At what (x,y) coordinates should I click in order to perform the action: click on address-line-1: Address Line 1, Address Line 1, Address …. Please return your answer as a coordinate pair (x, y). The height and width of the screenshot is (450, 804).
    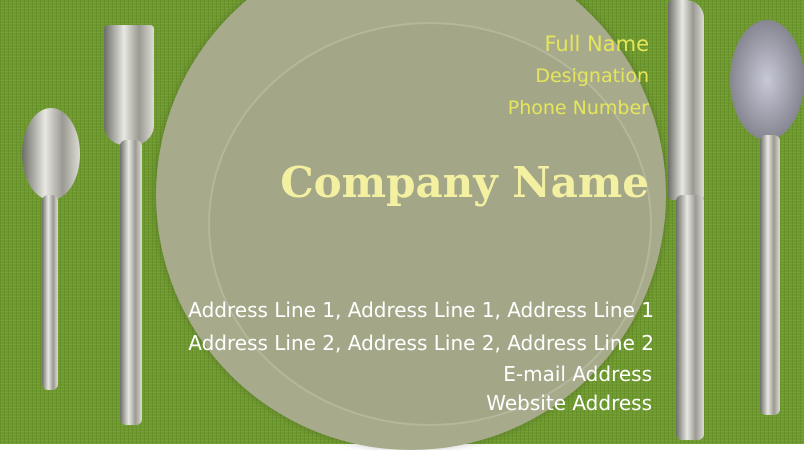
    Looking at the image, I should click on (421, 310).